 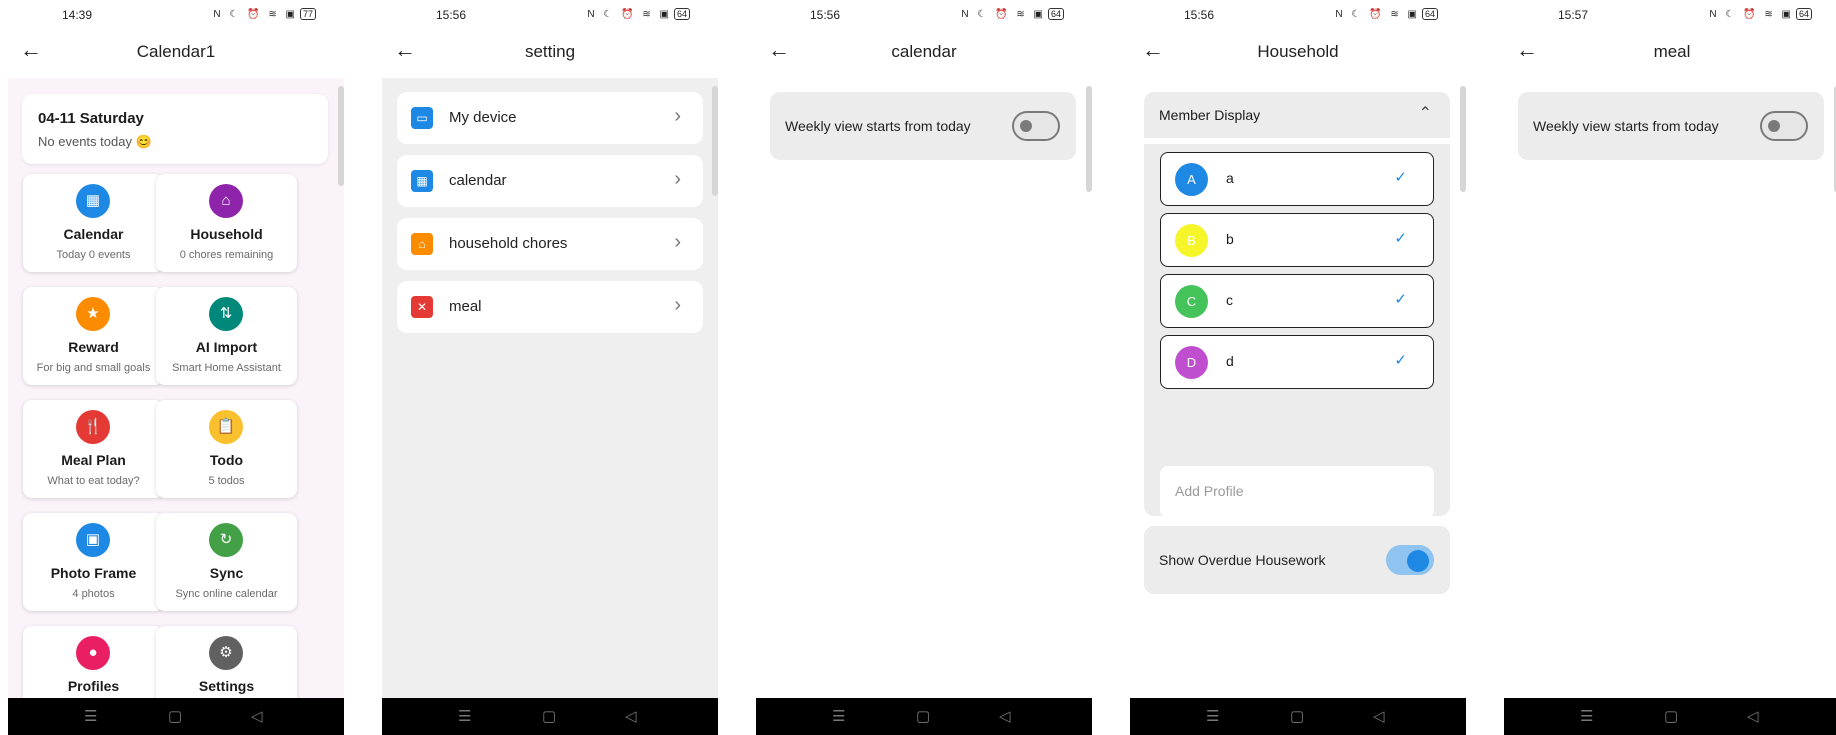 I want to click on settings-row-label: household chores, so click(x=508, y=243).